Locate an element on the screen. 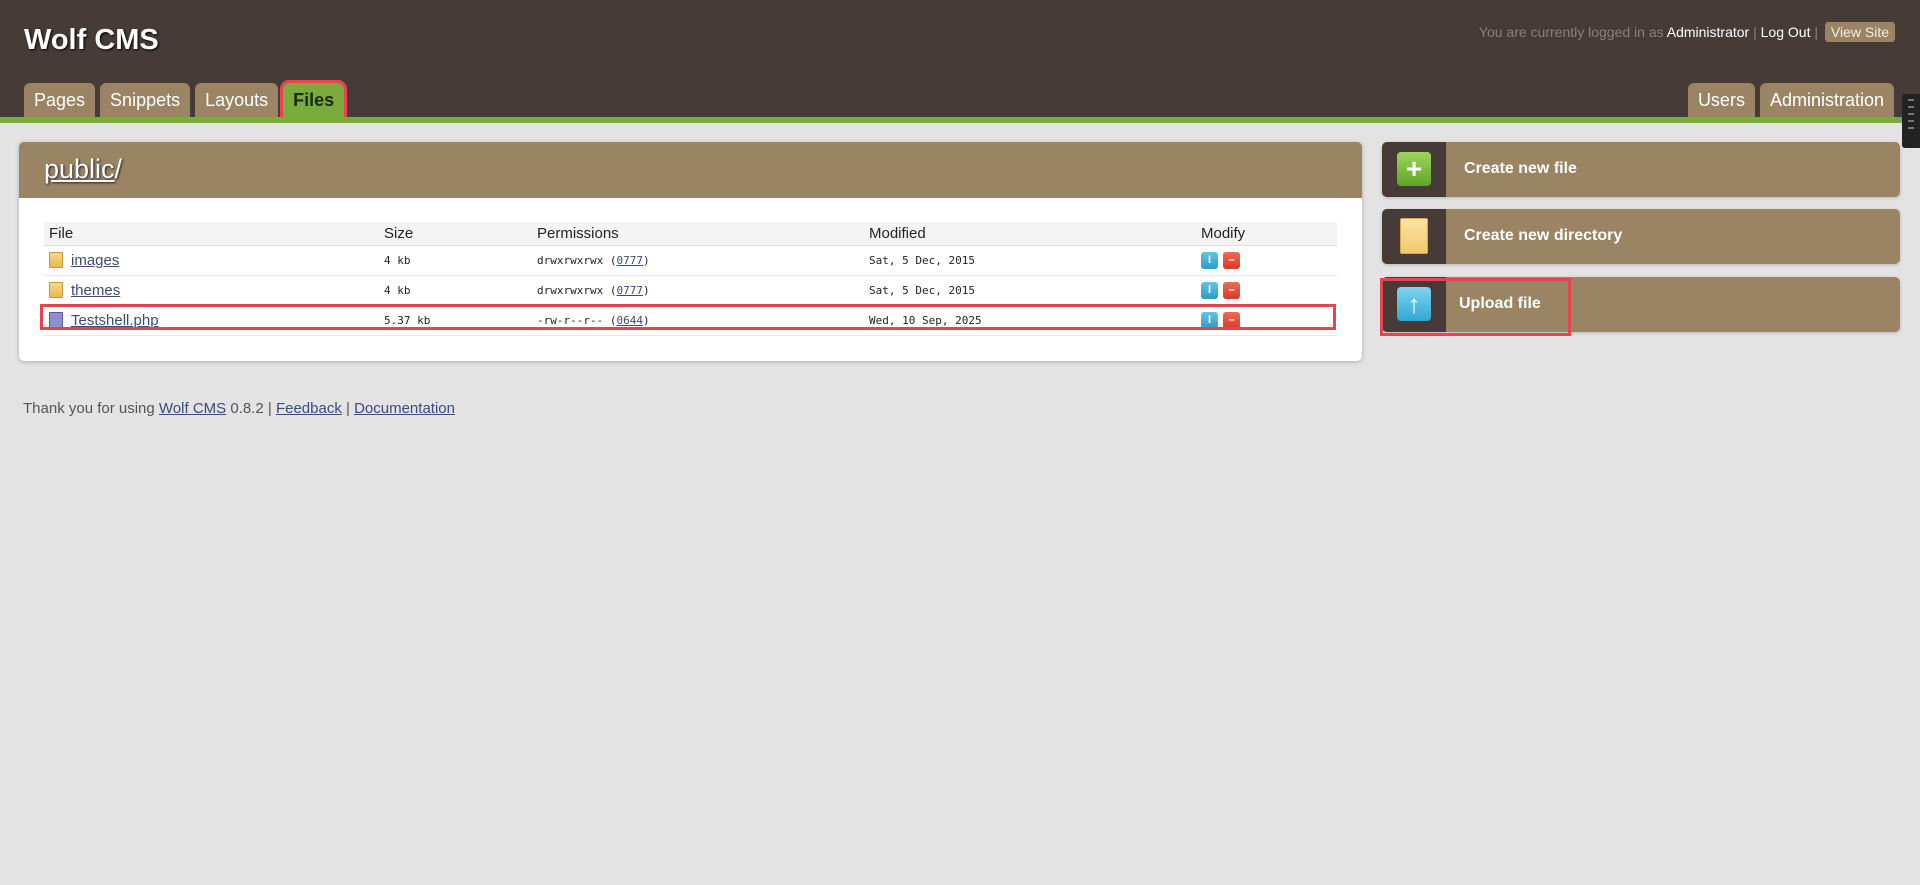  admin-nav-tabs: Users Administration is located at coordinates (1788, 100).